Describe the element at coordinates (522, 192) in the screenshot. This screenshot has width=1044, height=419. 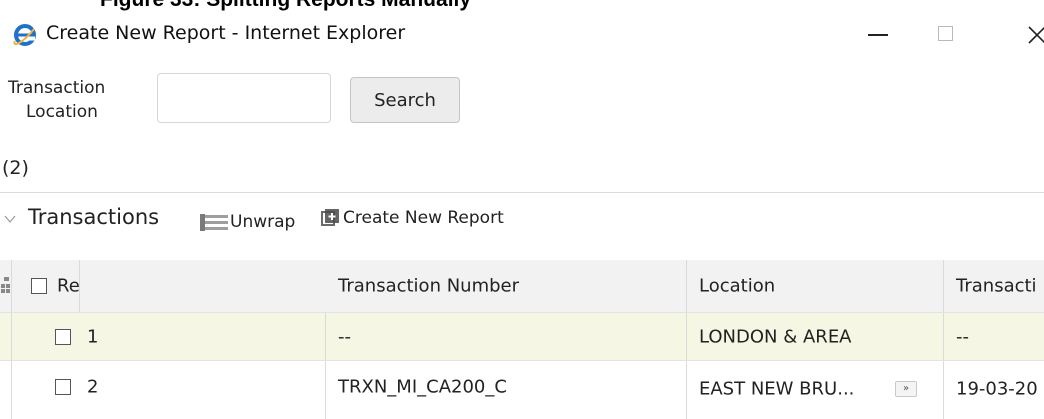
I see `divider` at that location.